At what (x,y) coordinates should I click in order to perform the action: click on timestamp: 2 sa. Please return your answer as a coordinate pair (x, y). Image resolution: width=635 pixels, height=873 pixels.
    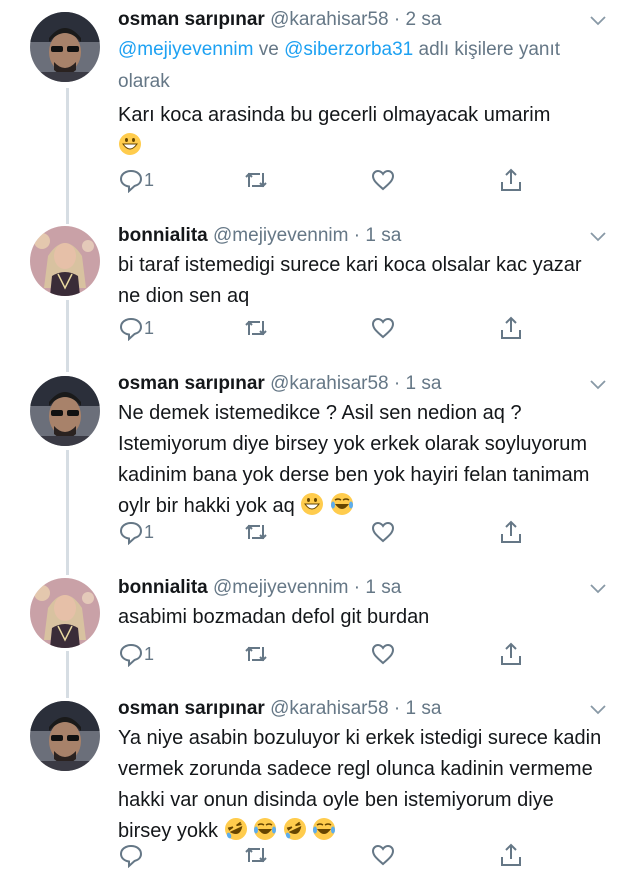
    Looking at the image, I should click on (424, 19).